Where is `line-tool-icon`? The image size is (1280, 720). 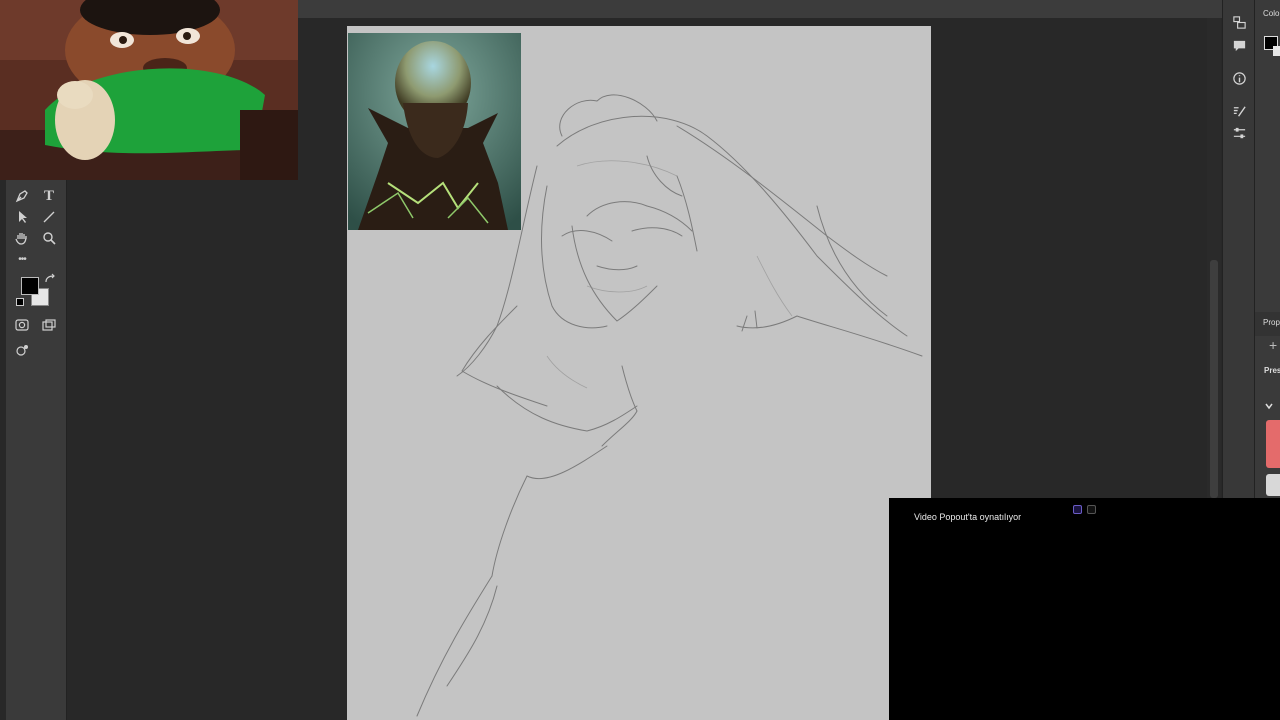
line-tool-icon is located at coordinates (49, 217).